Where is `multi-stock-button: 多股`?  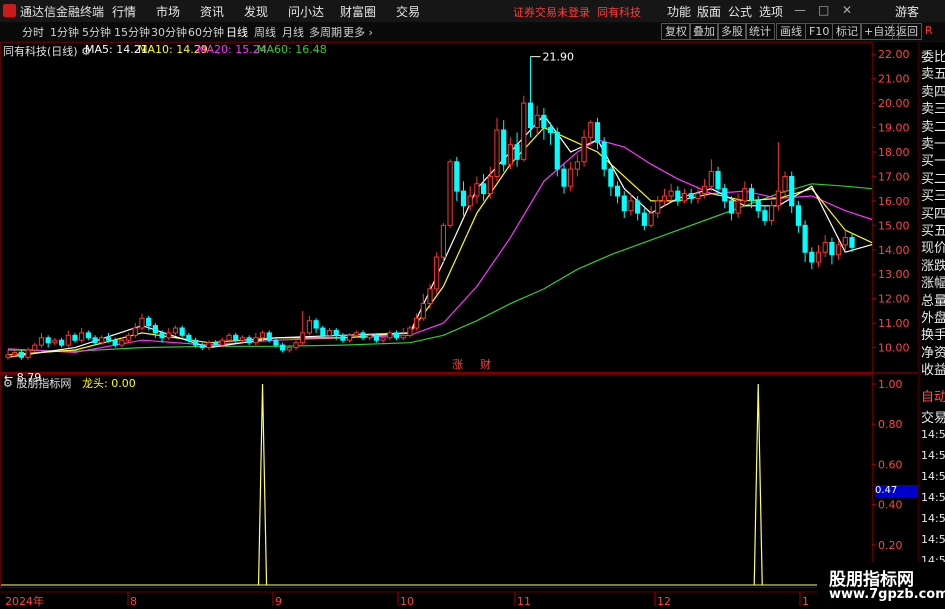 multi-stock-button: 多股 is located at coordinates (732, 31).